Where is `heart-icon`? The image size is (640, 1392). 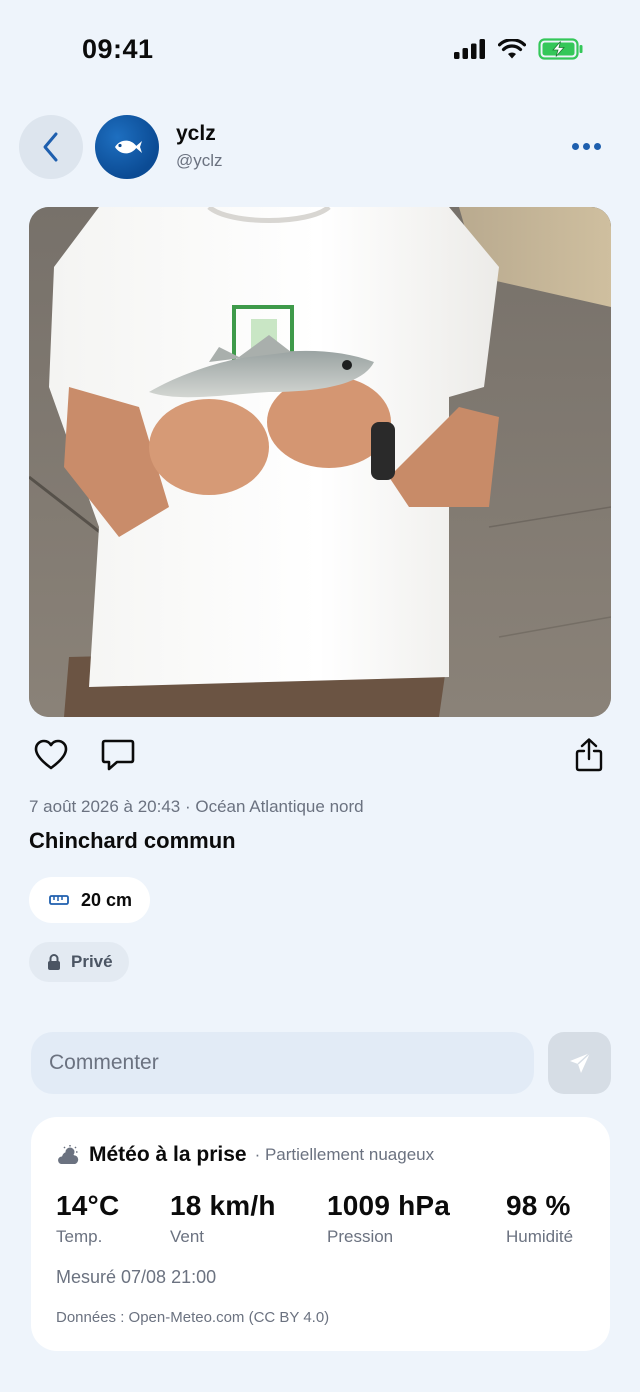
heart-icon is located at coordinates (51, 754).